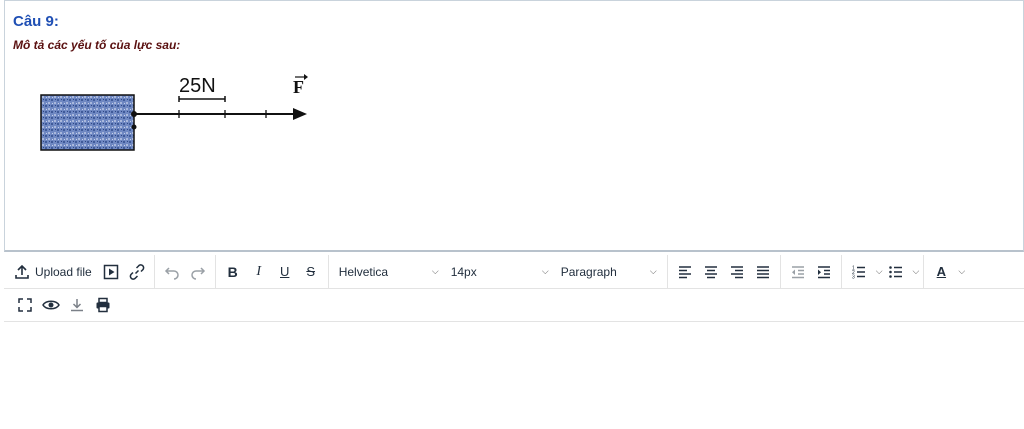  I want to click on download-icon, so click(77, 305).